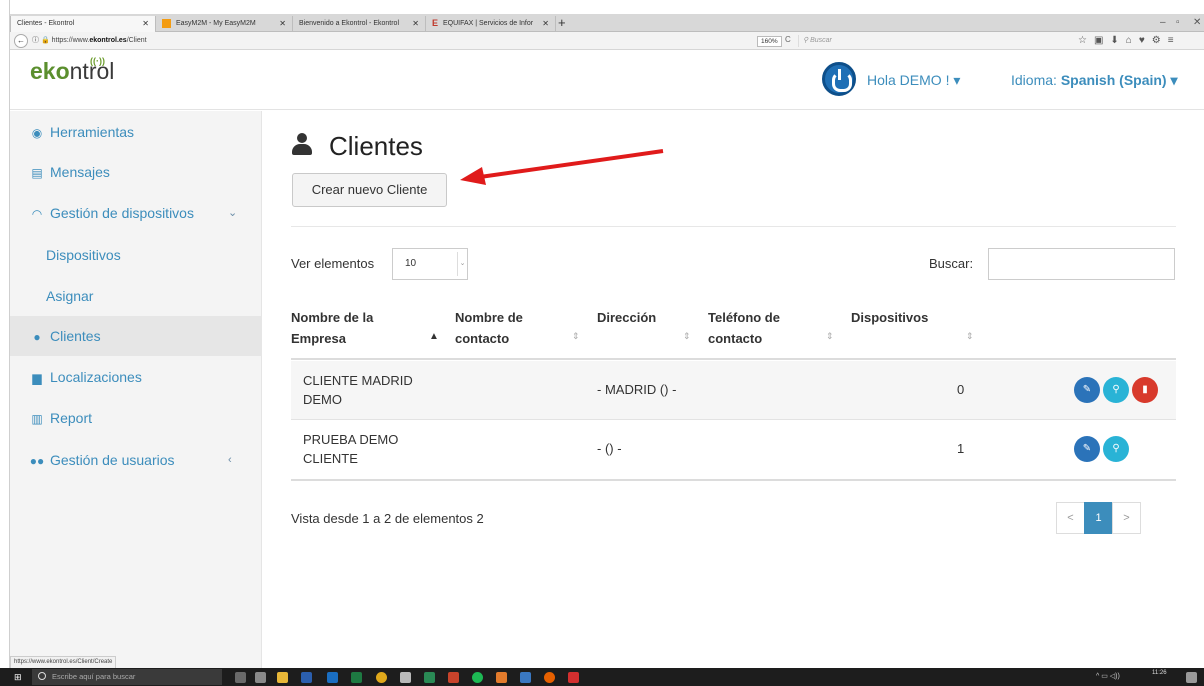 The image size is (1204, 686). I want to click on language-label: Idioma:, so click(1036, 80).